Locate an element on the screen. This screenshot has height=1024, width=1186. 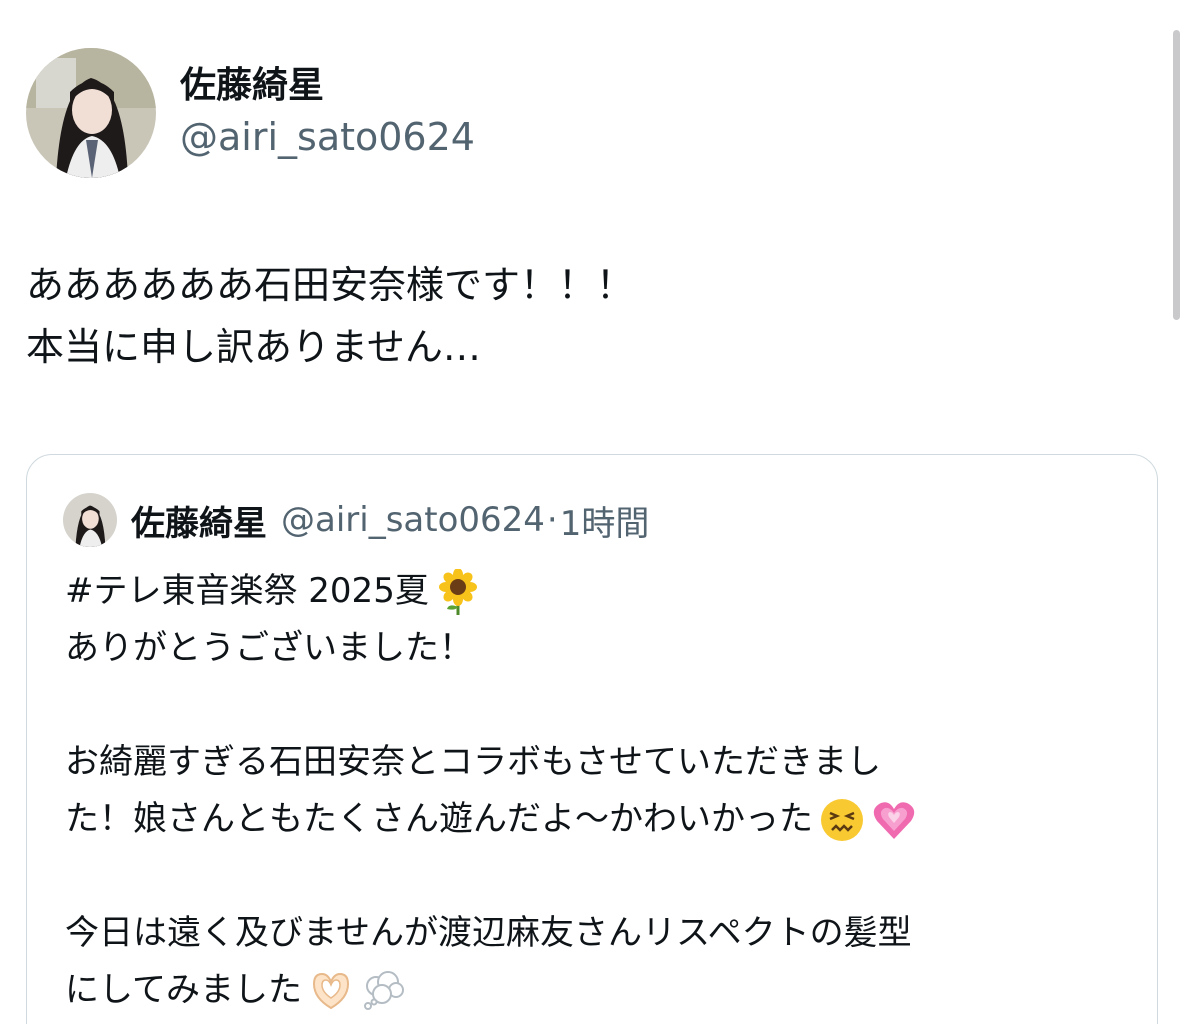
quoted-display-name: 佐藤綺星 is located at coordinates (199, 520).